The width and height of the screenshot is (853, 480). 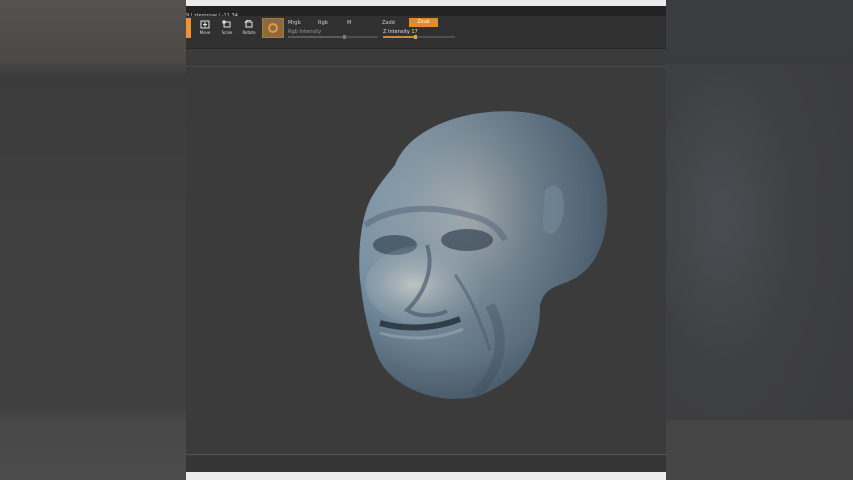 I want to click on mrgb-toggle: Mrgb, so click(x=294, y=23).